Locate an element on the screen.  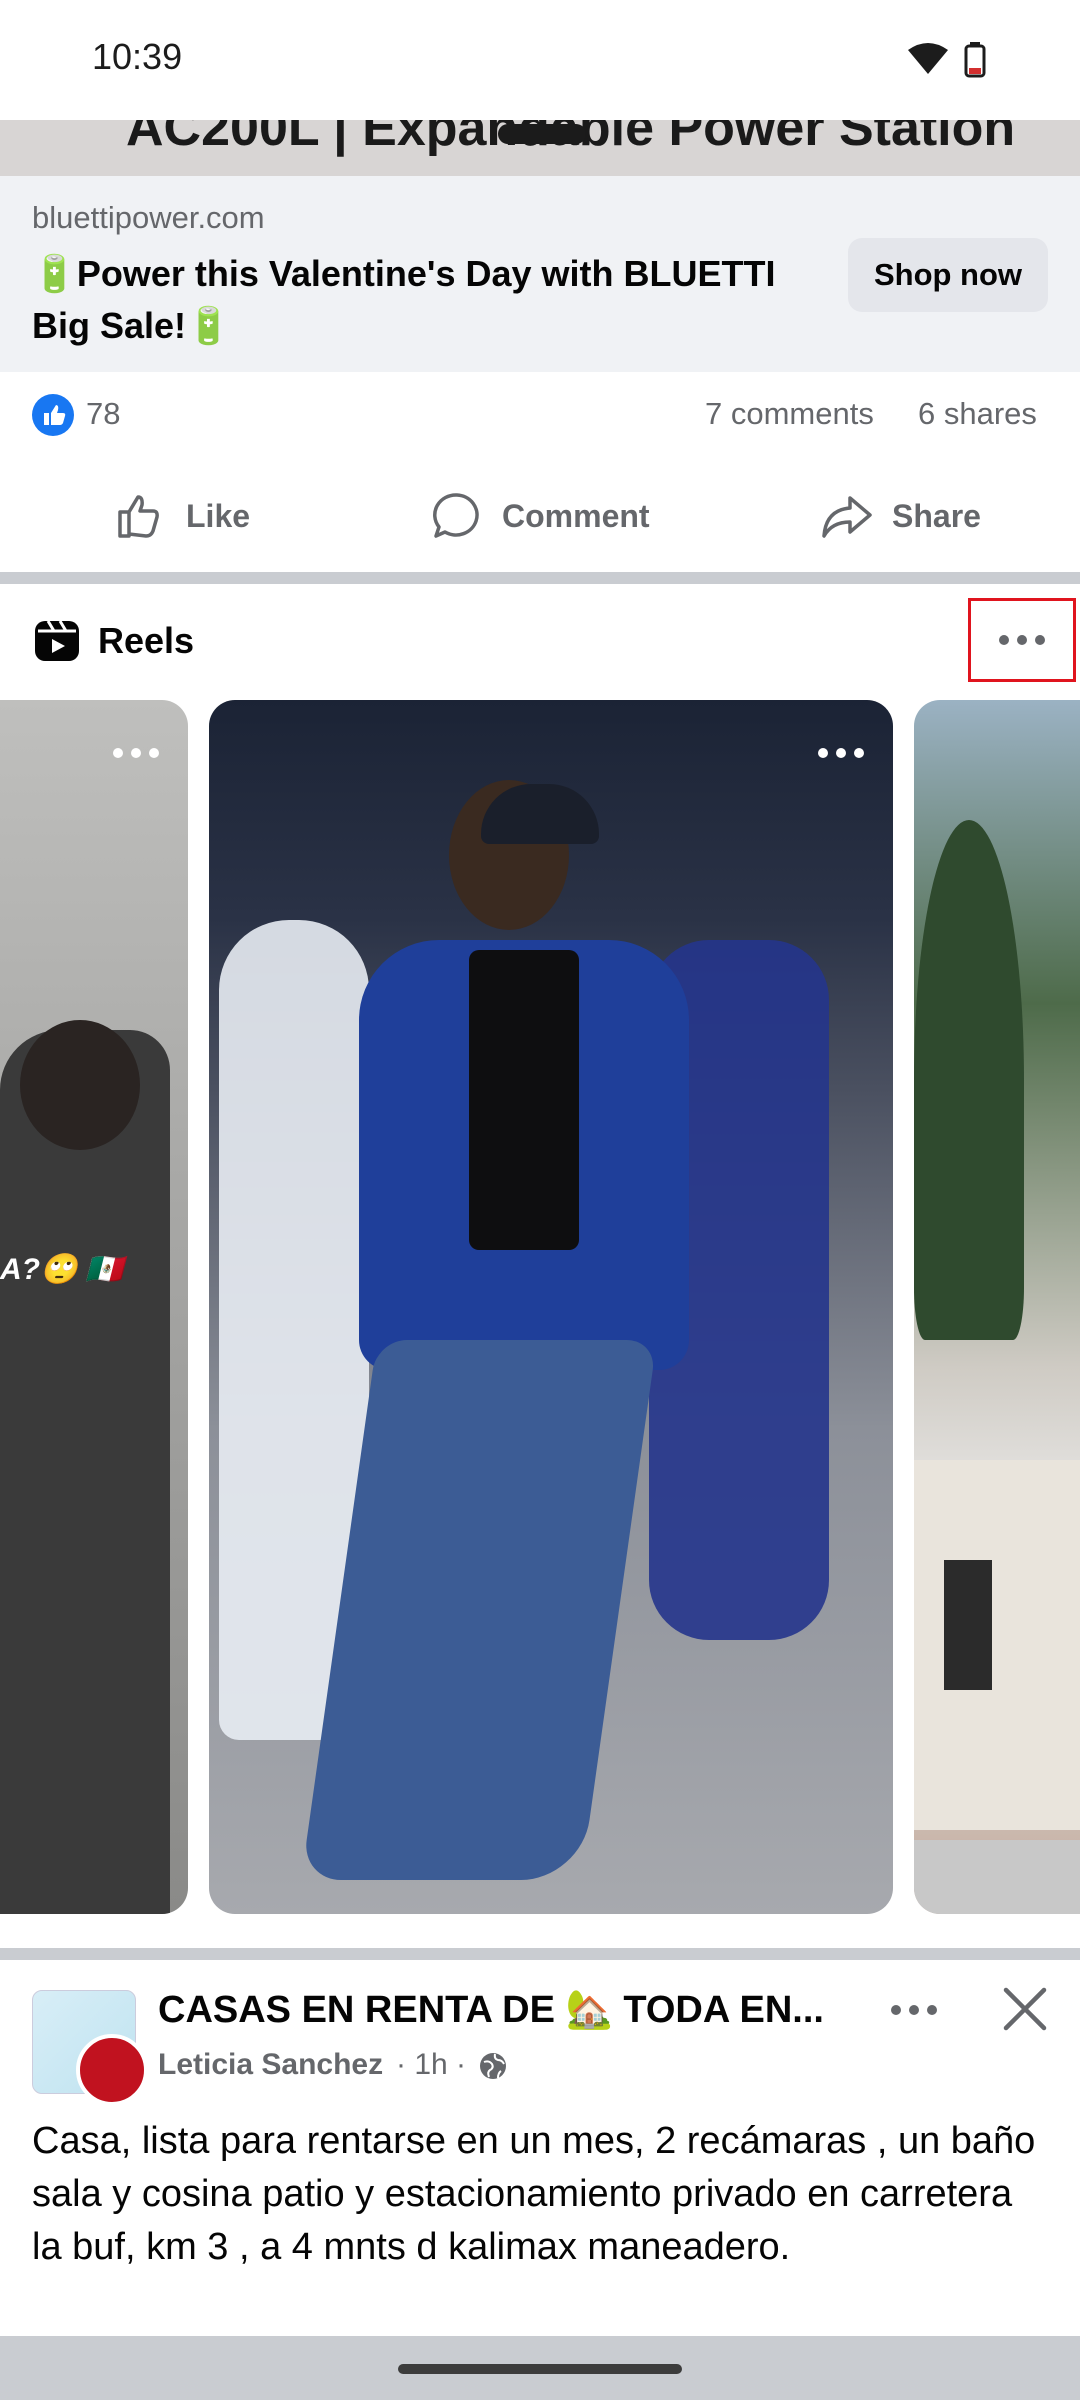
person-silhouette is located at coordinates (85, 1472).